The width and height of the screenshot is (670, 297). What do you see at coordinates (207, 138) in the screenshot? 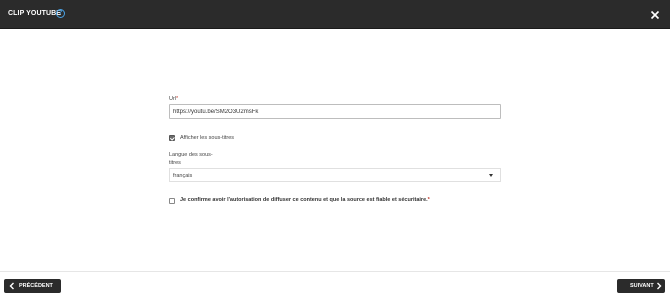
I see `show-subtitles-label: Afficher les sous-titres` at bounding box center [207, 138].